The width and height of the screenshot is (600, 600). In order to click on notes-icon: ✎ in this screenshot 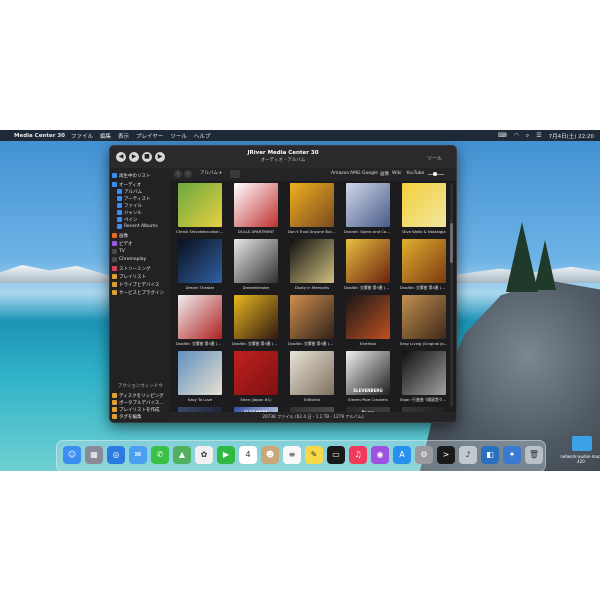, I will do `click(314, 455)`.